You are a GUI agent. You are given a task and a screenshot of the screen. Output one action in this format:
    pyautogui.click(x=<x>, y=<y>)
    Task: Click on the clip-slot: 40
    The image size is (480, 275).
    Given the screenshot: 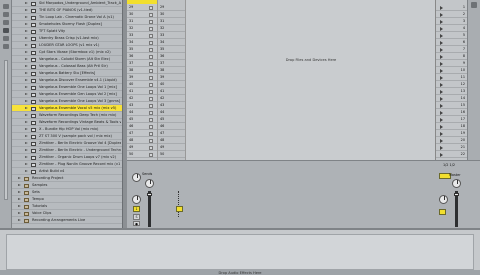 What is the action you would take?
    pyautogui.click(x=172, y=84)
    